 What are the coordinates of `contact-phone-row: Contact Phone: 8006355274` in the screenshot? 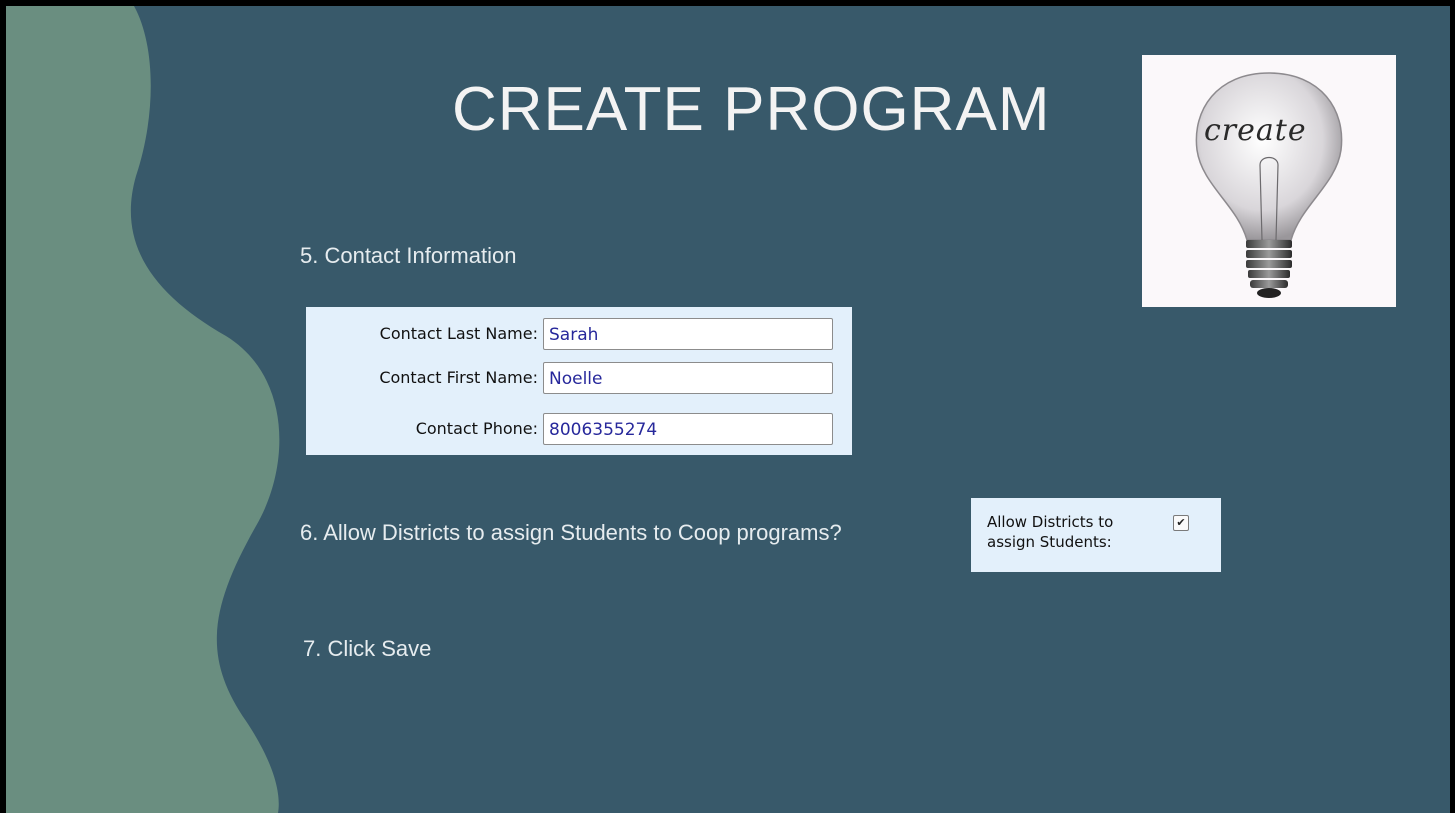 It's located at (579, 429).